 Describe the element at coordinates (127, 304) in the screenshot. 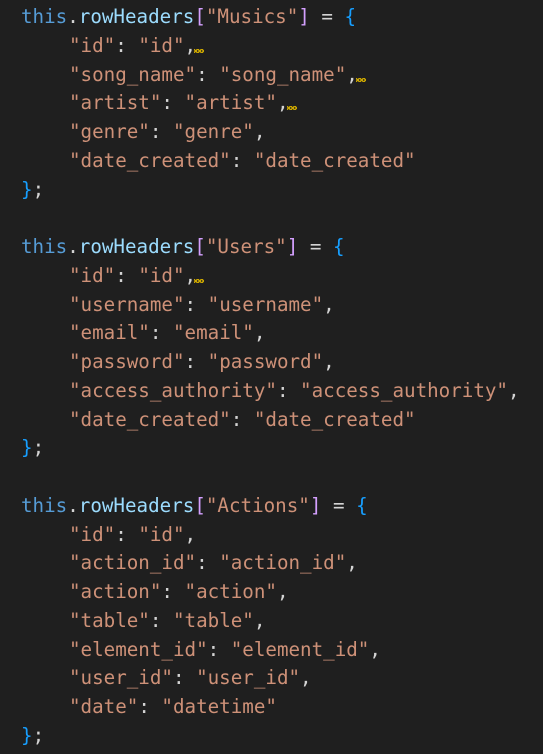

I see `entry-key: "username"` at that location.